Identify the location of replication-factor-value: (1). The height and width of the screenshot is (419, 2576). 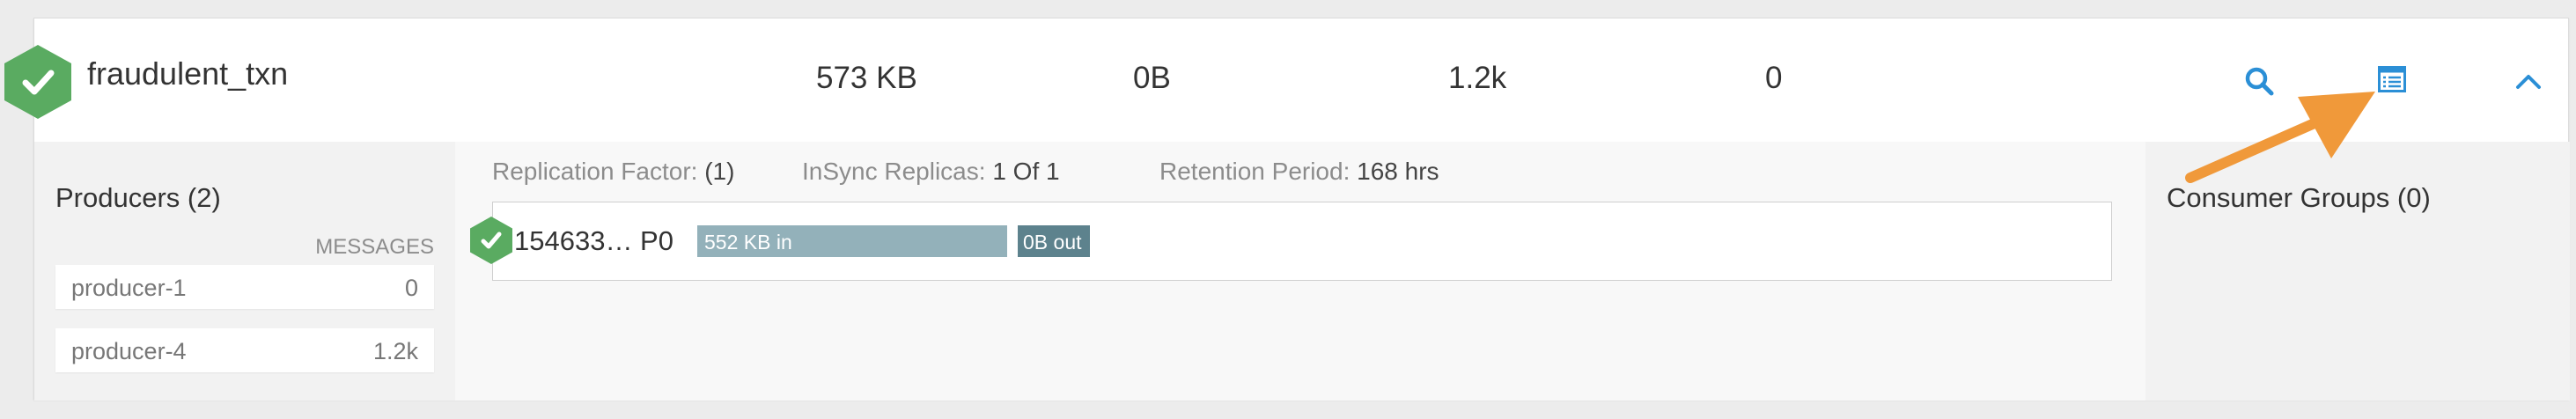
(720, 171).